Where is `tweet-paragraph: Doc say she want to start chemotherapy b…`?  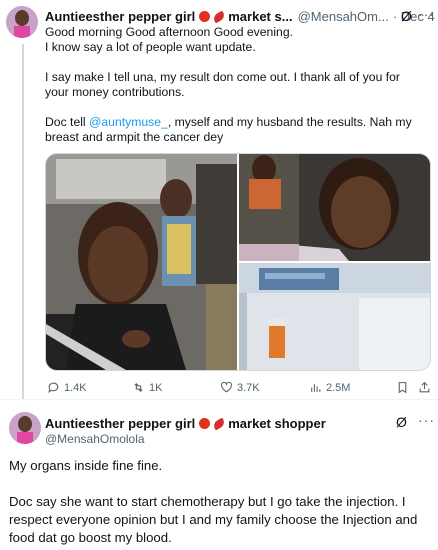 tweet-paragraph: Doc say she want to start chemotherapy b… is located at coordinates (213, 519).